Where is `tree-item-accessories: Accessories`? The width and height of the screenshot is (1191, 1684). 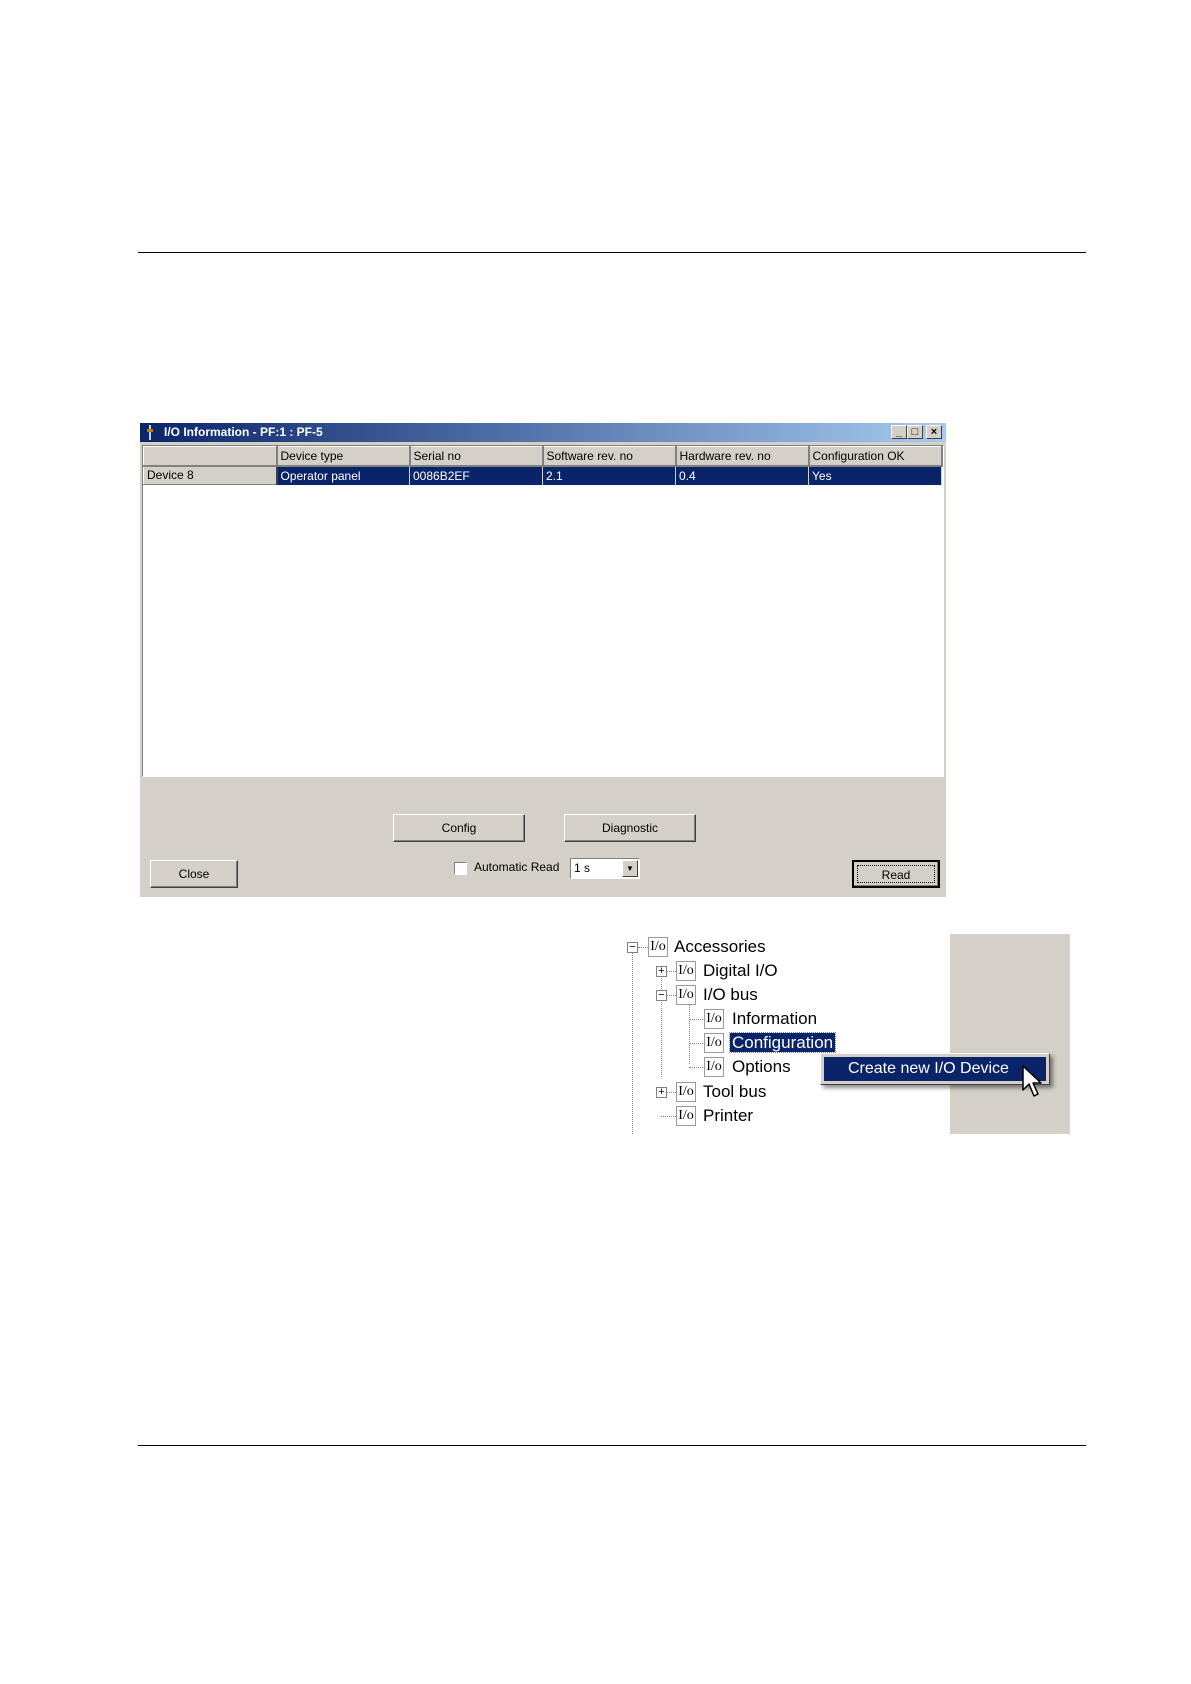 tree-item-accessories: Accessories is located at coordinates (720, 947).